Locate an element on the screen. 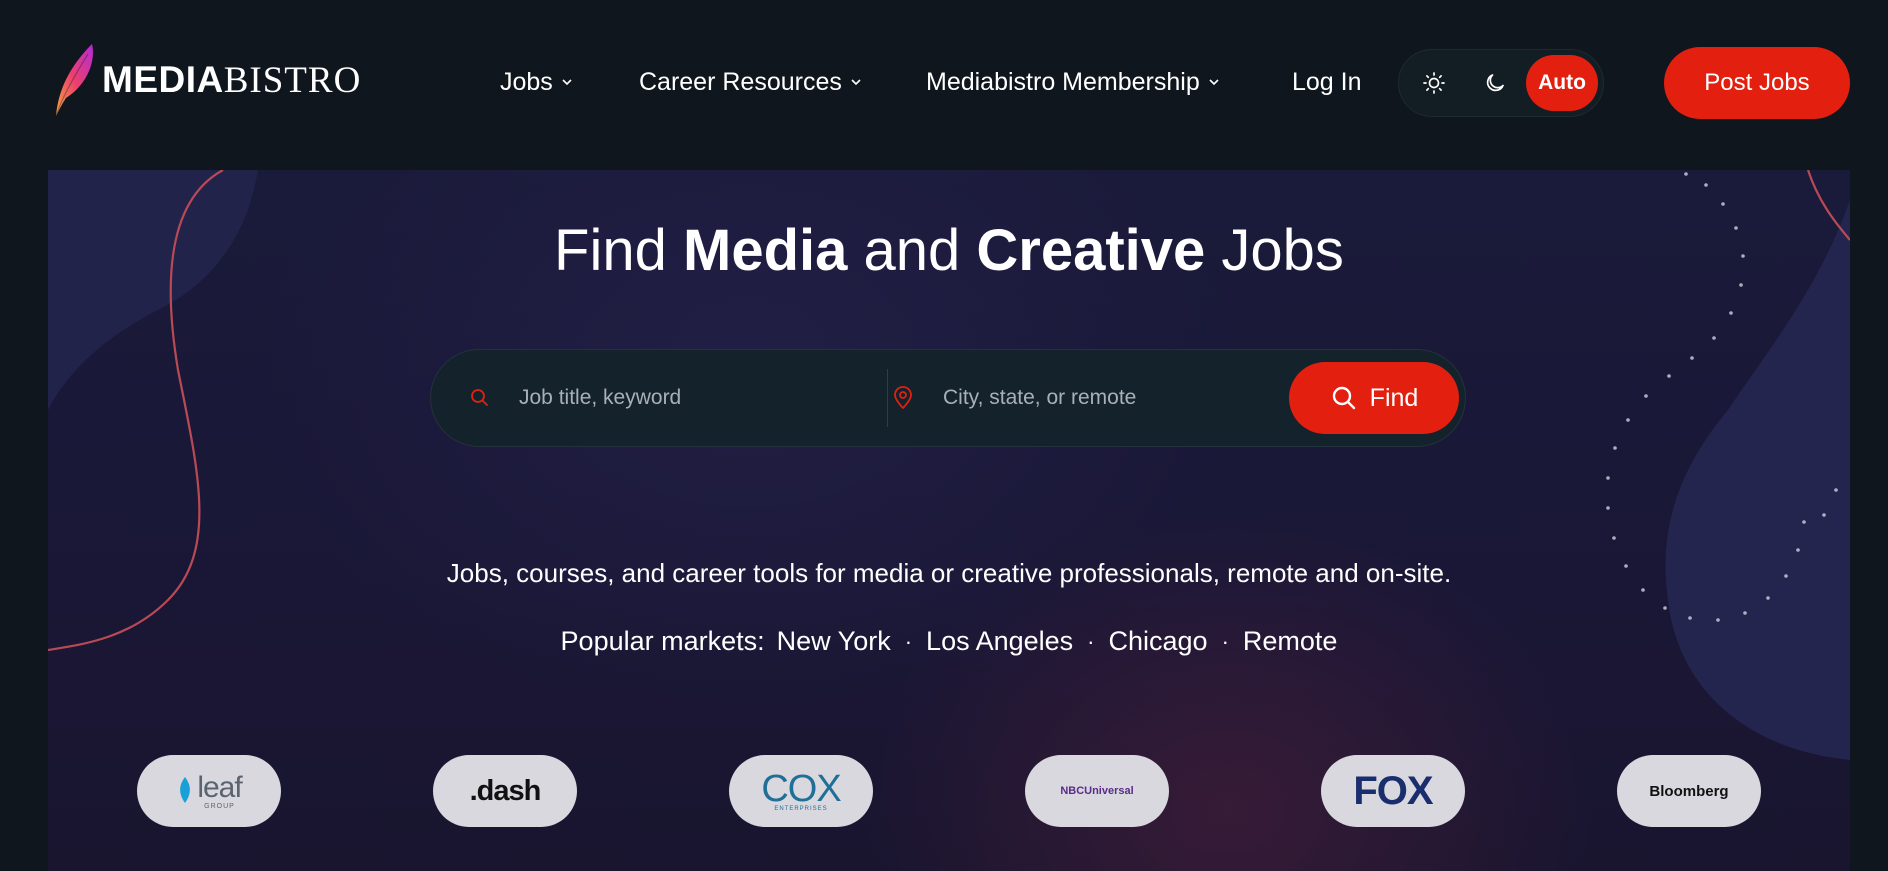 The width and height of the screenshot is (1888, 871). theme-switcher: Auto is located at coordinates (1501, 83).